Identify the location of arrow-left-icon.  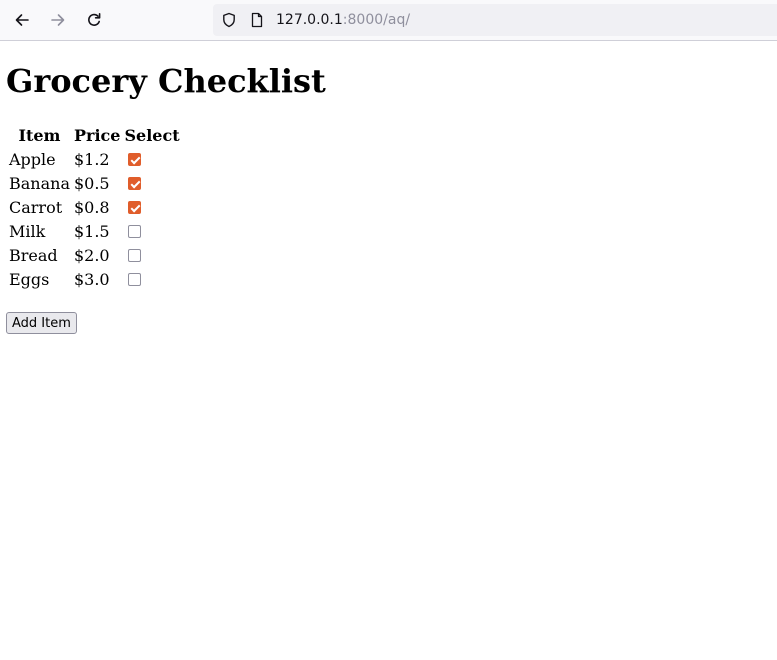
(22, 20).